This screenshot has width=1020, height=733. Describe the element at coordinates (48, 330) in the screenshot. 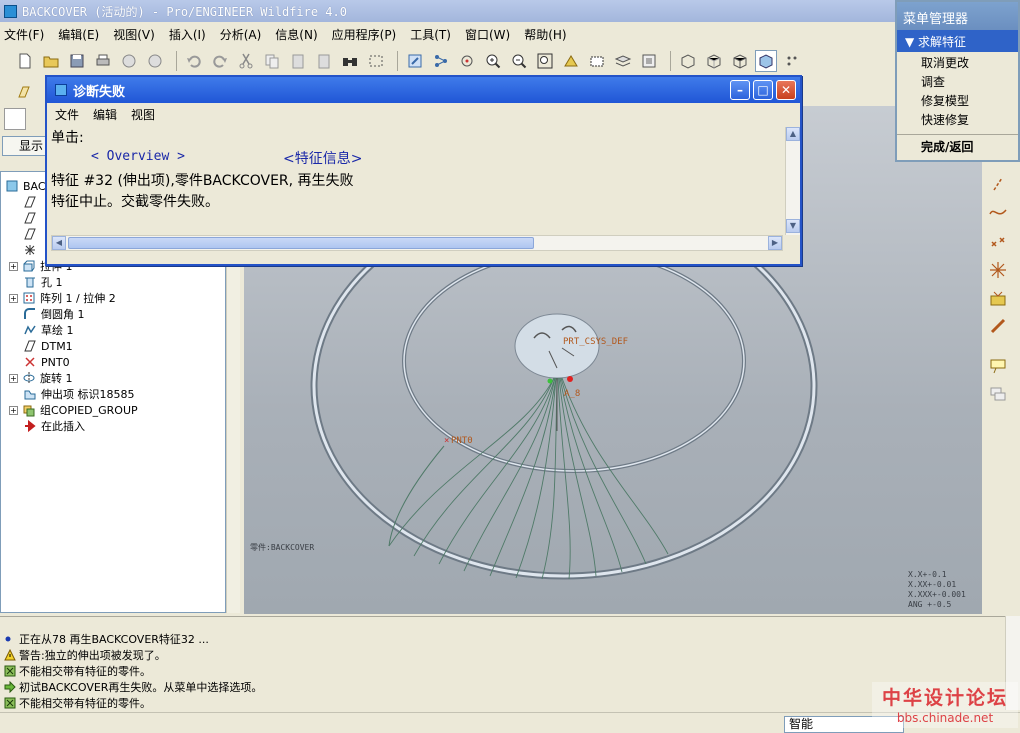

I see `tree-item: 草绘 1` at that location.